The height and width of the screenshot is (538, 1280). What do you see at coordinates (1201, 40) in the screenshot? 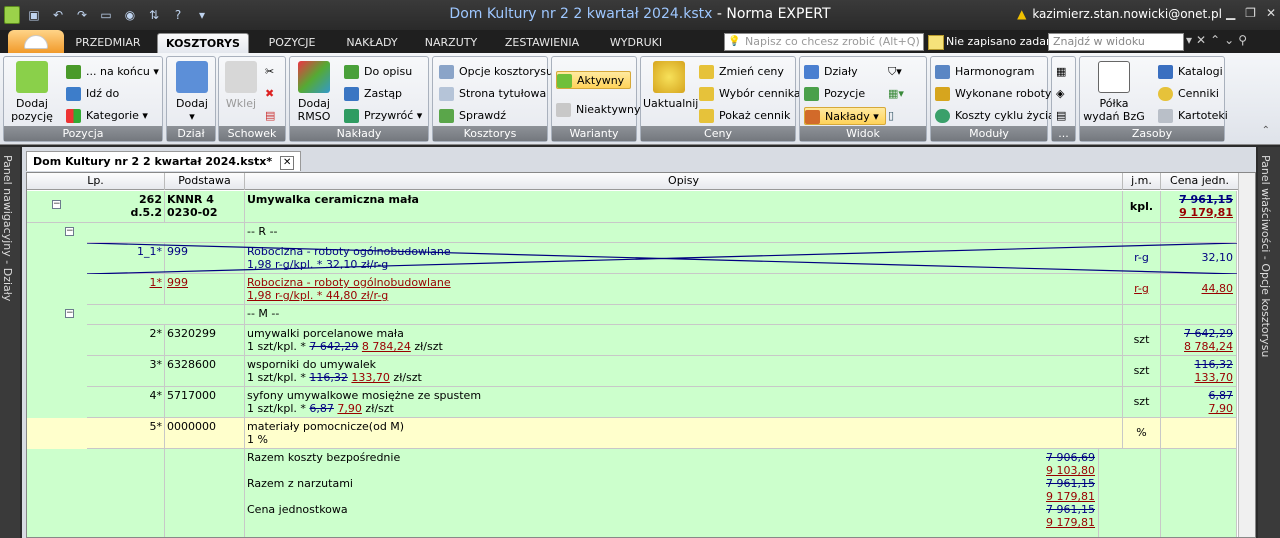
I see `clear-search-icon: ✕` at bounding box center [1201, 40].